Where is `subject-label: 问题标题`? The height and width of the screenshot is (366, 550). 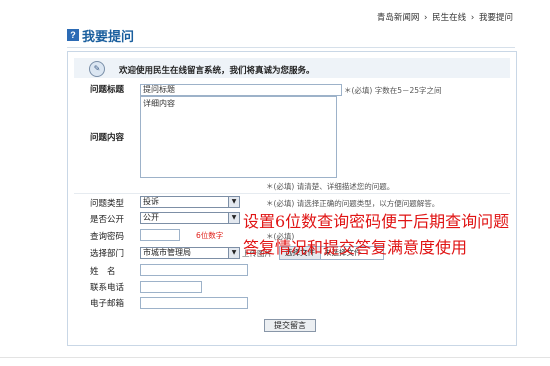 subject-label: 问题标题 is located at coordinates (107, 90).